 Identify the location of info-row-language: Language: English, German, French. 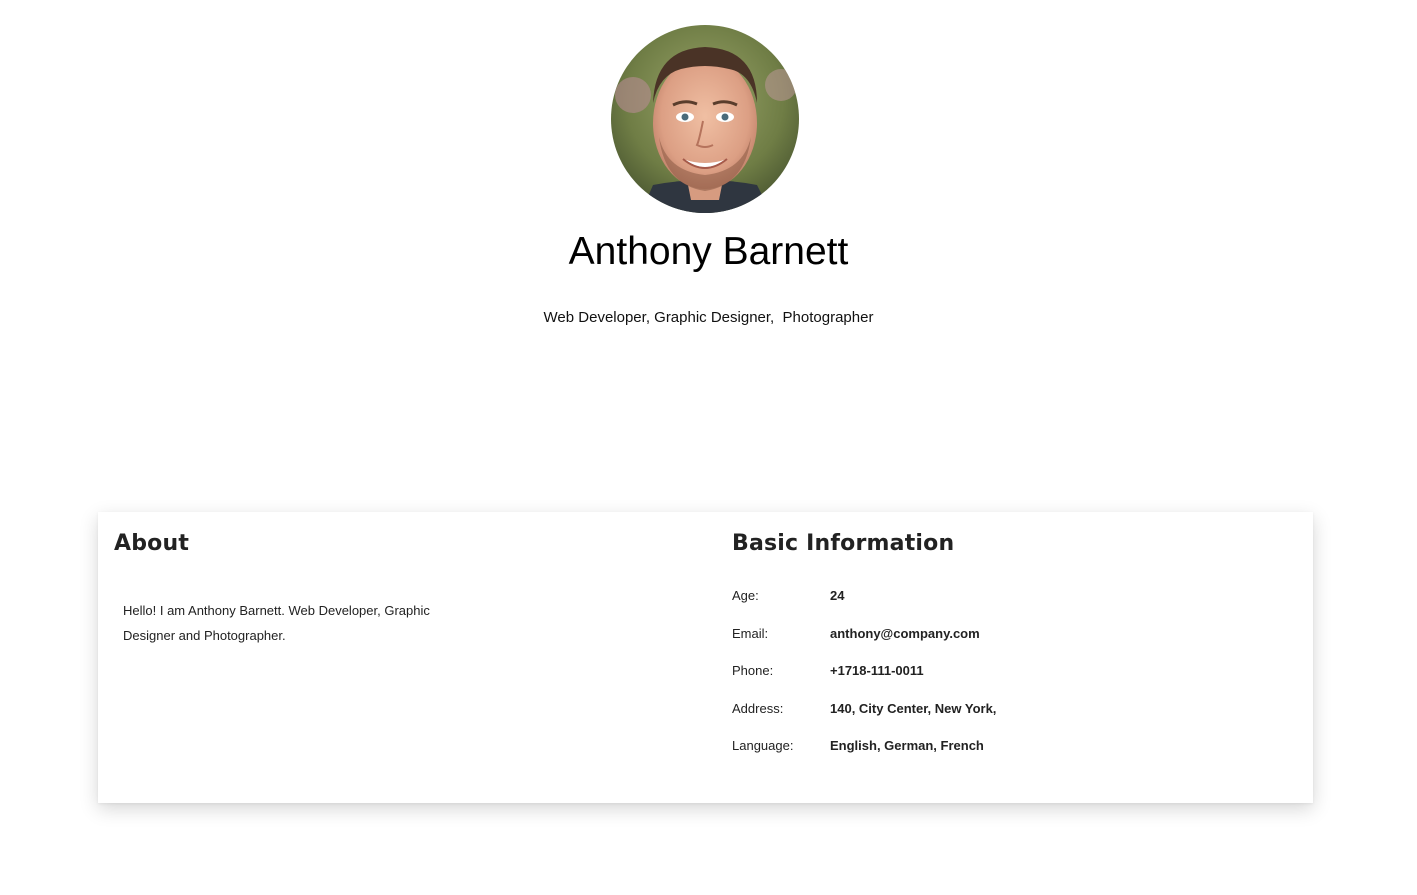
(982, 751).